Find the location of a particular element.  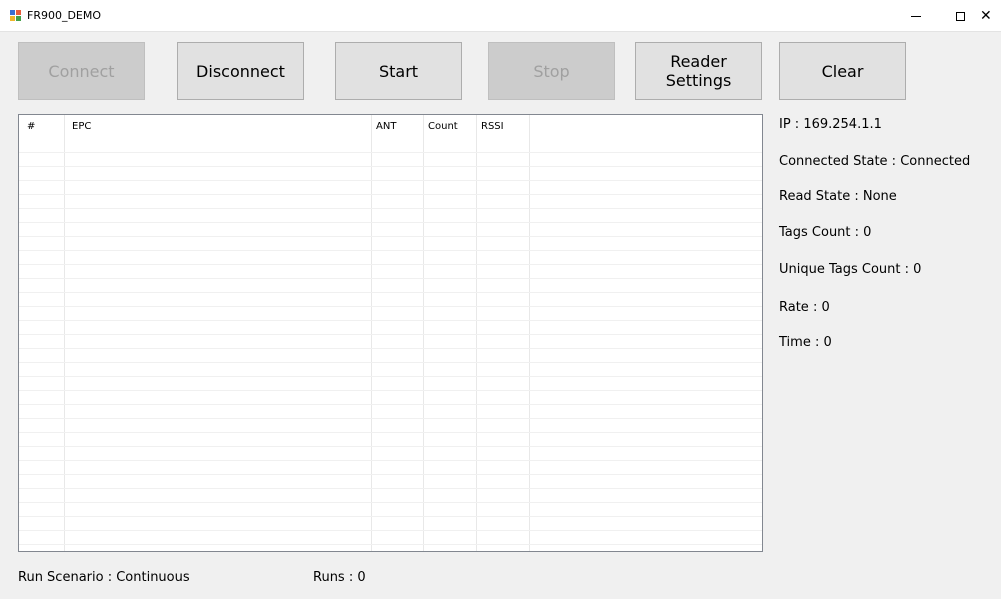

column-header-index: # is located at coordinates (41, 126).